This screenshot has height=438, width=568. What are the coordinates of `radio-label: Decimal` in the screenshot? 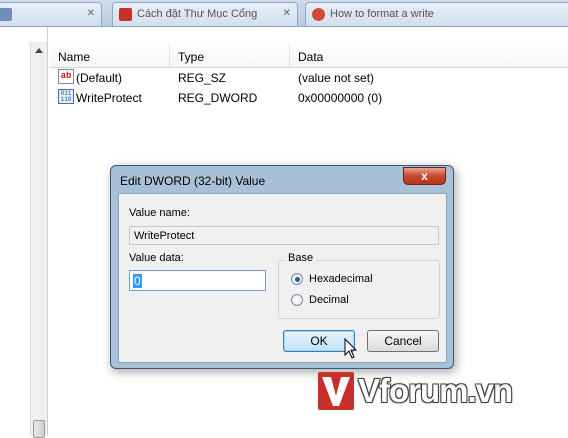 It's located at (329, 300).